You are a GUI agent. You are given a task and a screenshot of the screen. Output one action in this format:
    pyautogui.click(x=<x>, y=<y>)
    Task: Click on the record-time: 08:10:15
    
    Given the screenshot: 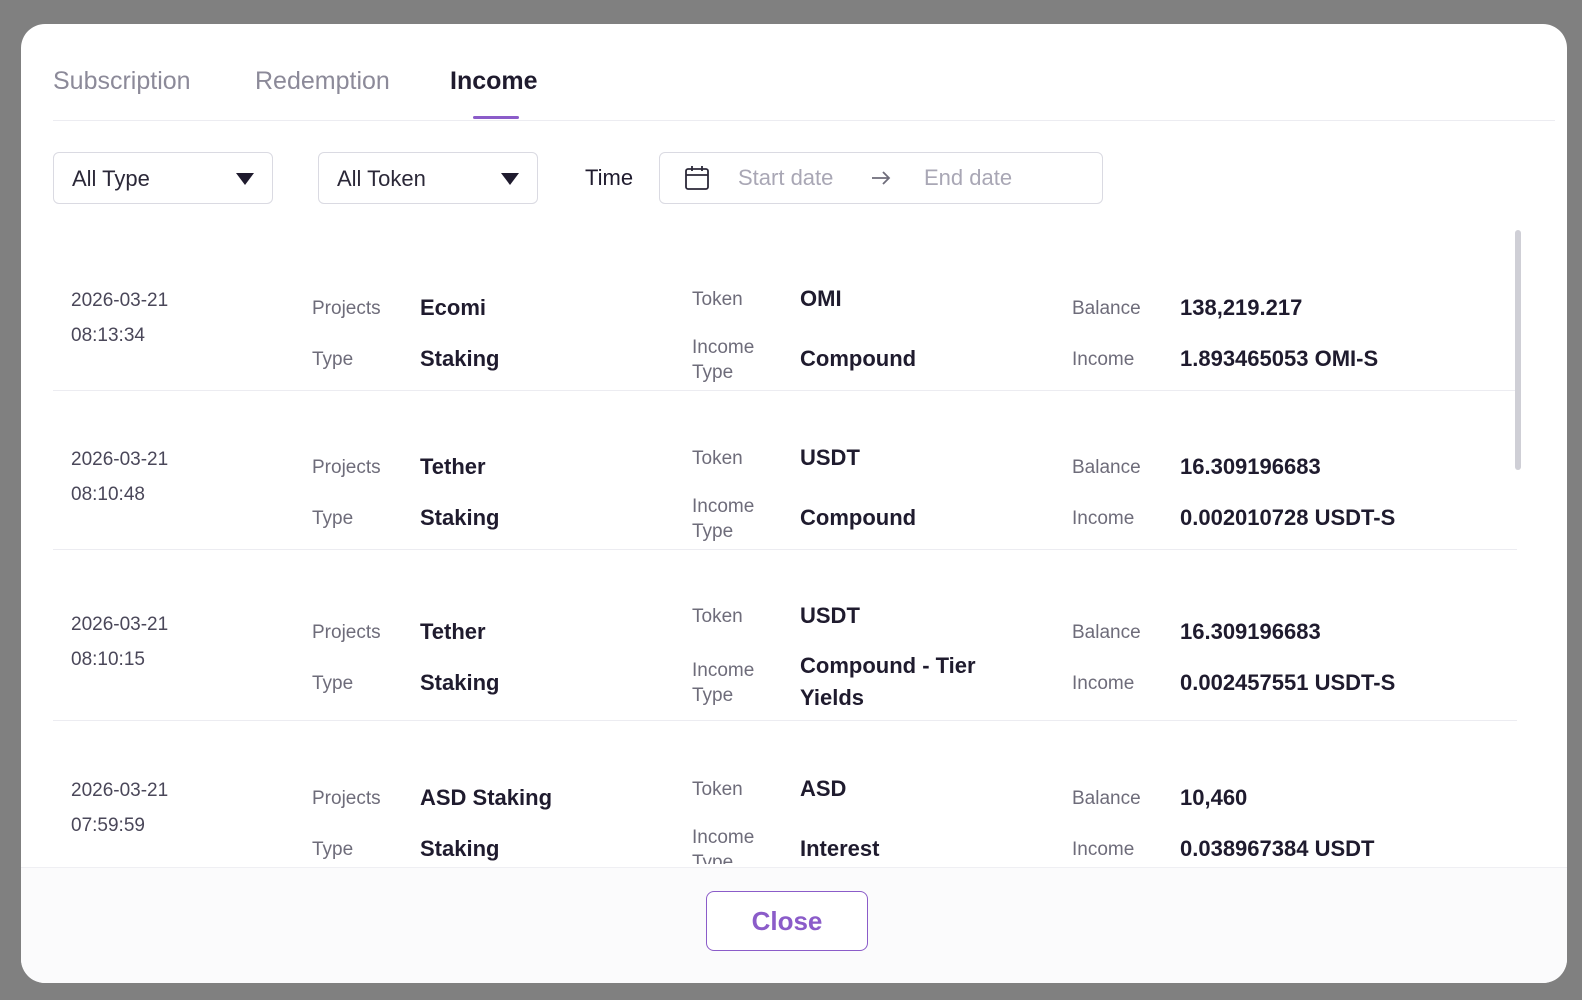 What is the action you would take?
    pyautogui.click(x=108, y=659)
    